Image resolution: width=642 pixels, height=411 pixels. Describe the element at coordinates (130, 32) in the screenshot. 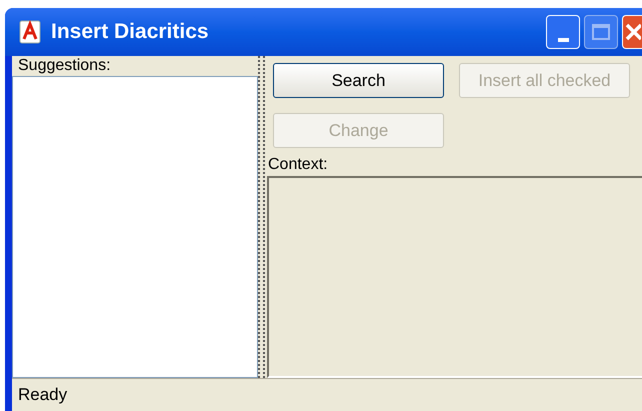

I see `window-title: Insert Diacritics` at that location.